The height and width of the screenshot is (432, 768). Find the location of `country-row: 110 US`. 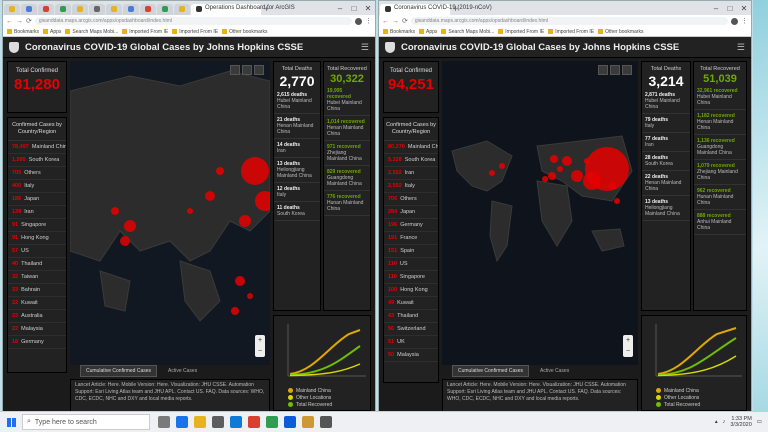

country-row: 110 US is located at coordinates (411, 264).